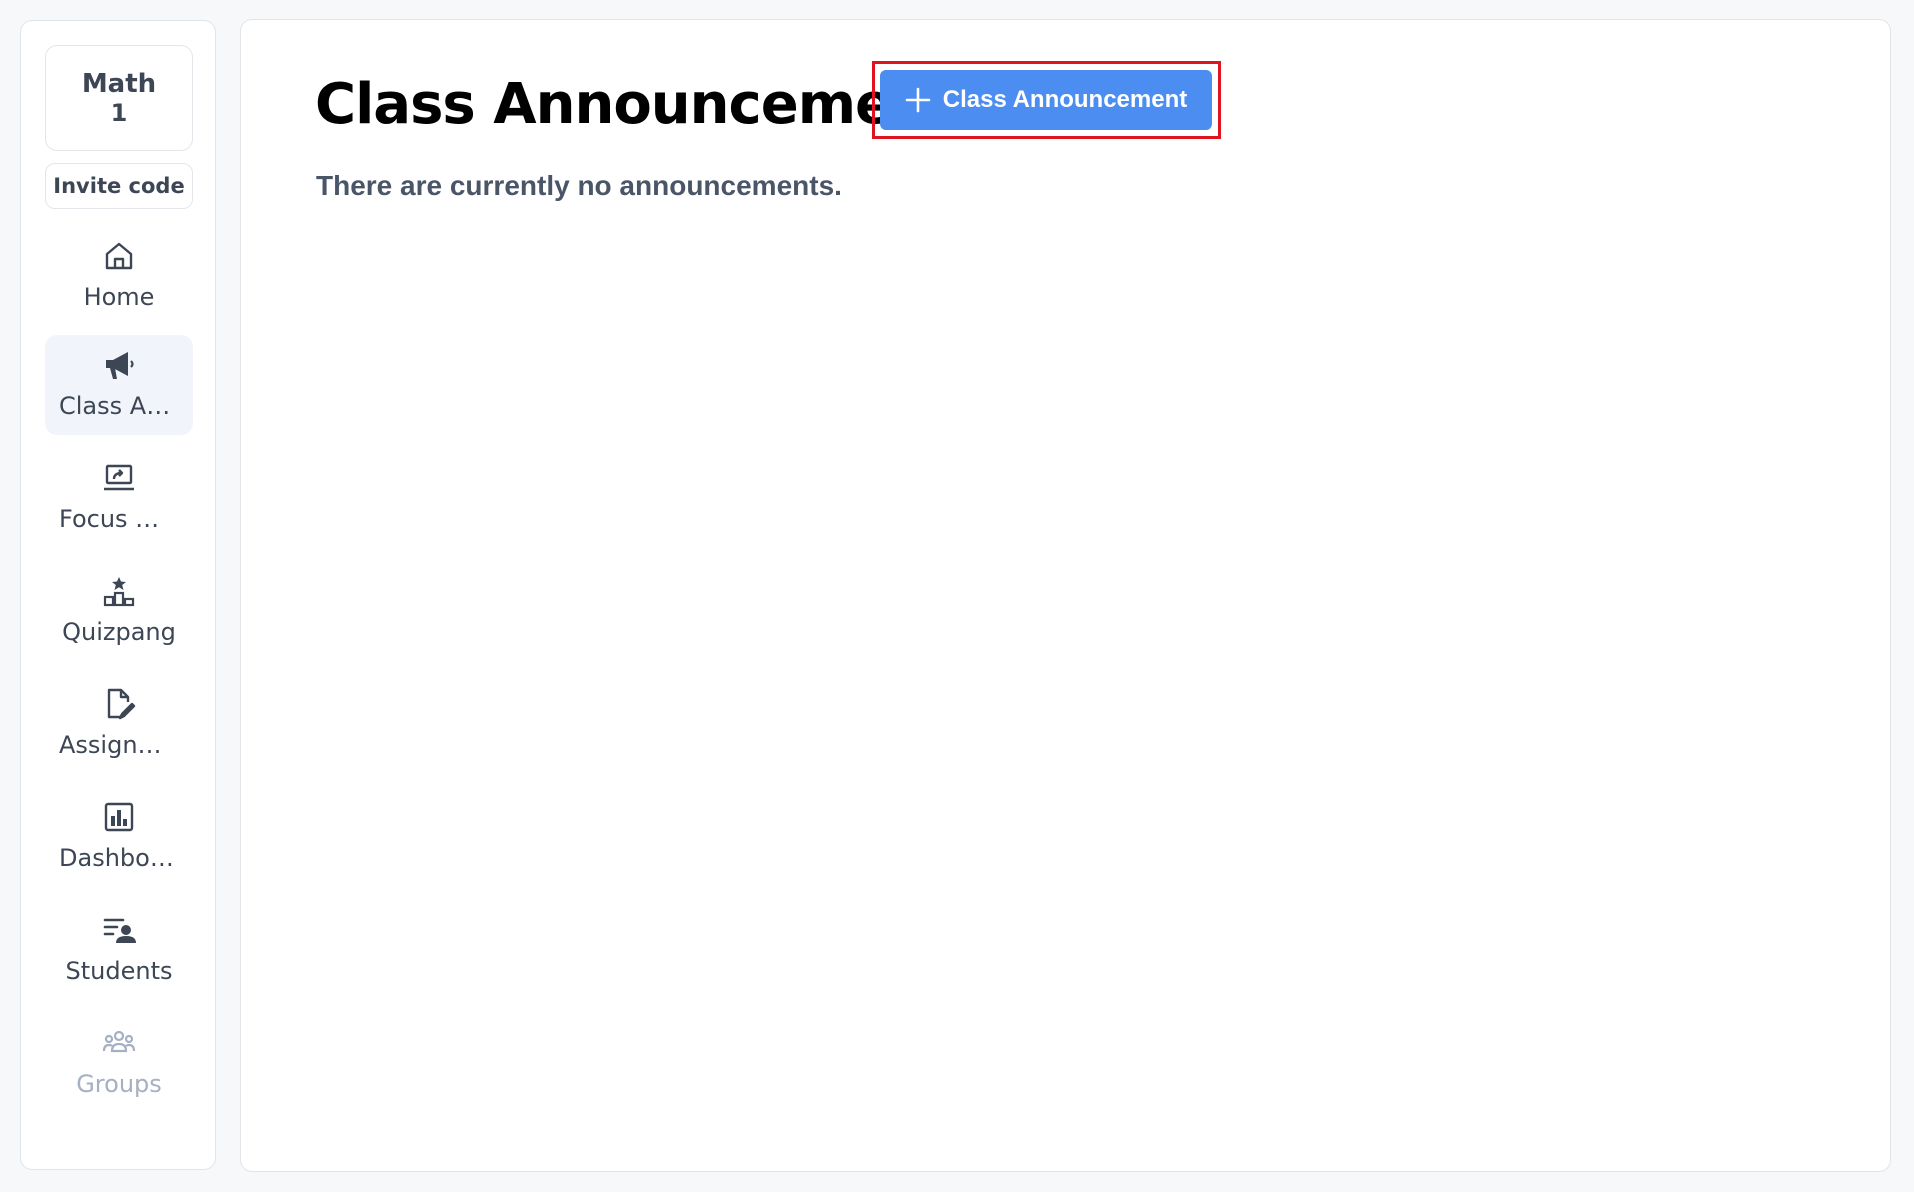 The width and height of the screenshot is (1914, 1192). What do you see at coordinates (119, 745) in the screenshot?
I see `sidebar-item-label: Assignment` at bounding box center [119, 745].